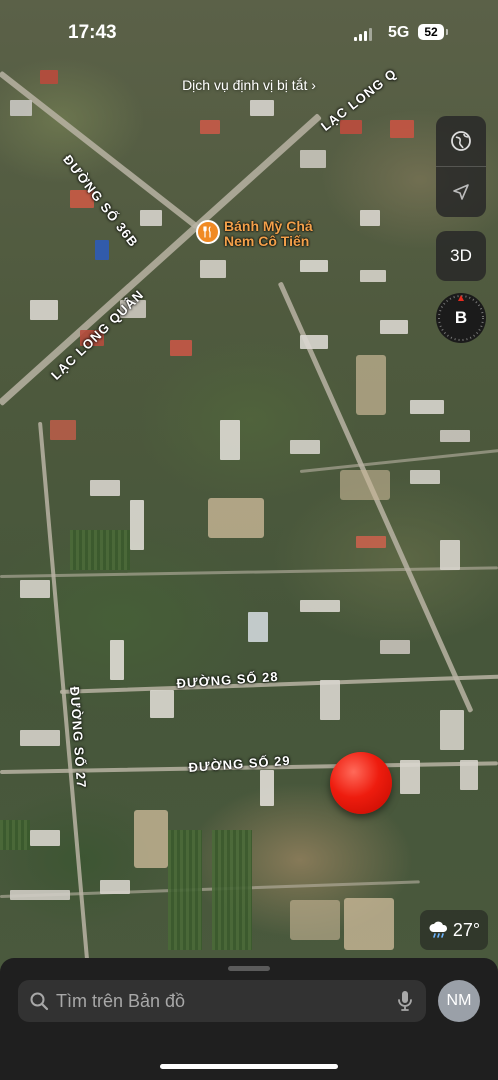 The image size is (498, 1080). What do you see at coordinates (225, 1001) in the screenshot?
I see `search-input: Tìm trên Bản đồ` at bounding box center [225, 1001].